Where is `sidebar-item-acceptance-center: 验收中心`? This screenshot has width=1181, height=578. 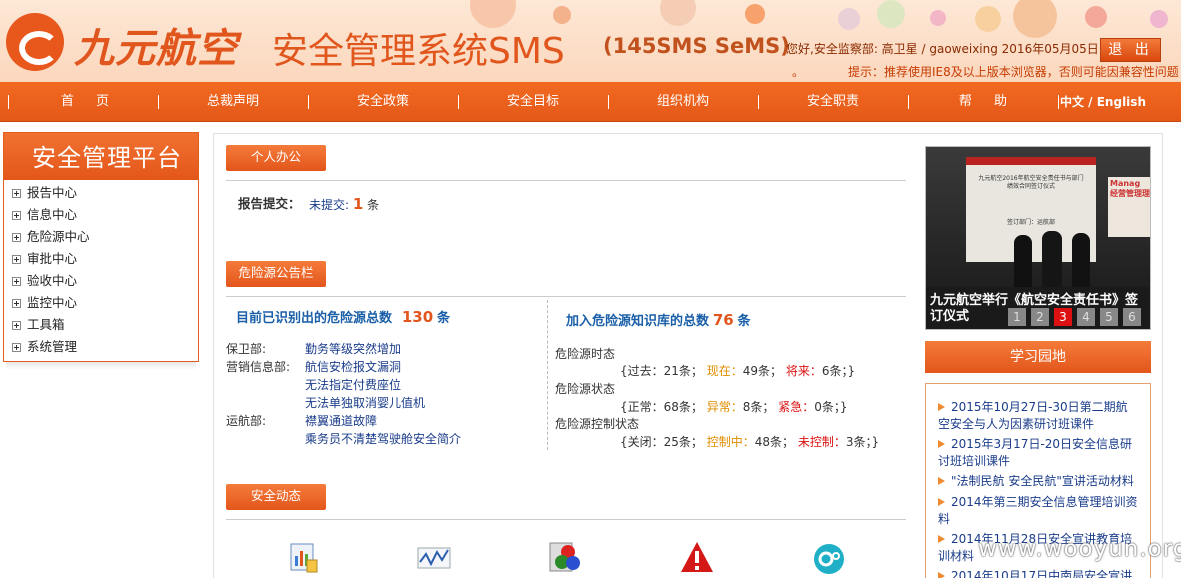
sidebar-item-acceptance-center: 验收中心 is located at coordinates (44, 281).